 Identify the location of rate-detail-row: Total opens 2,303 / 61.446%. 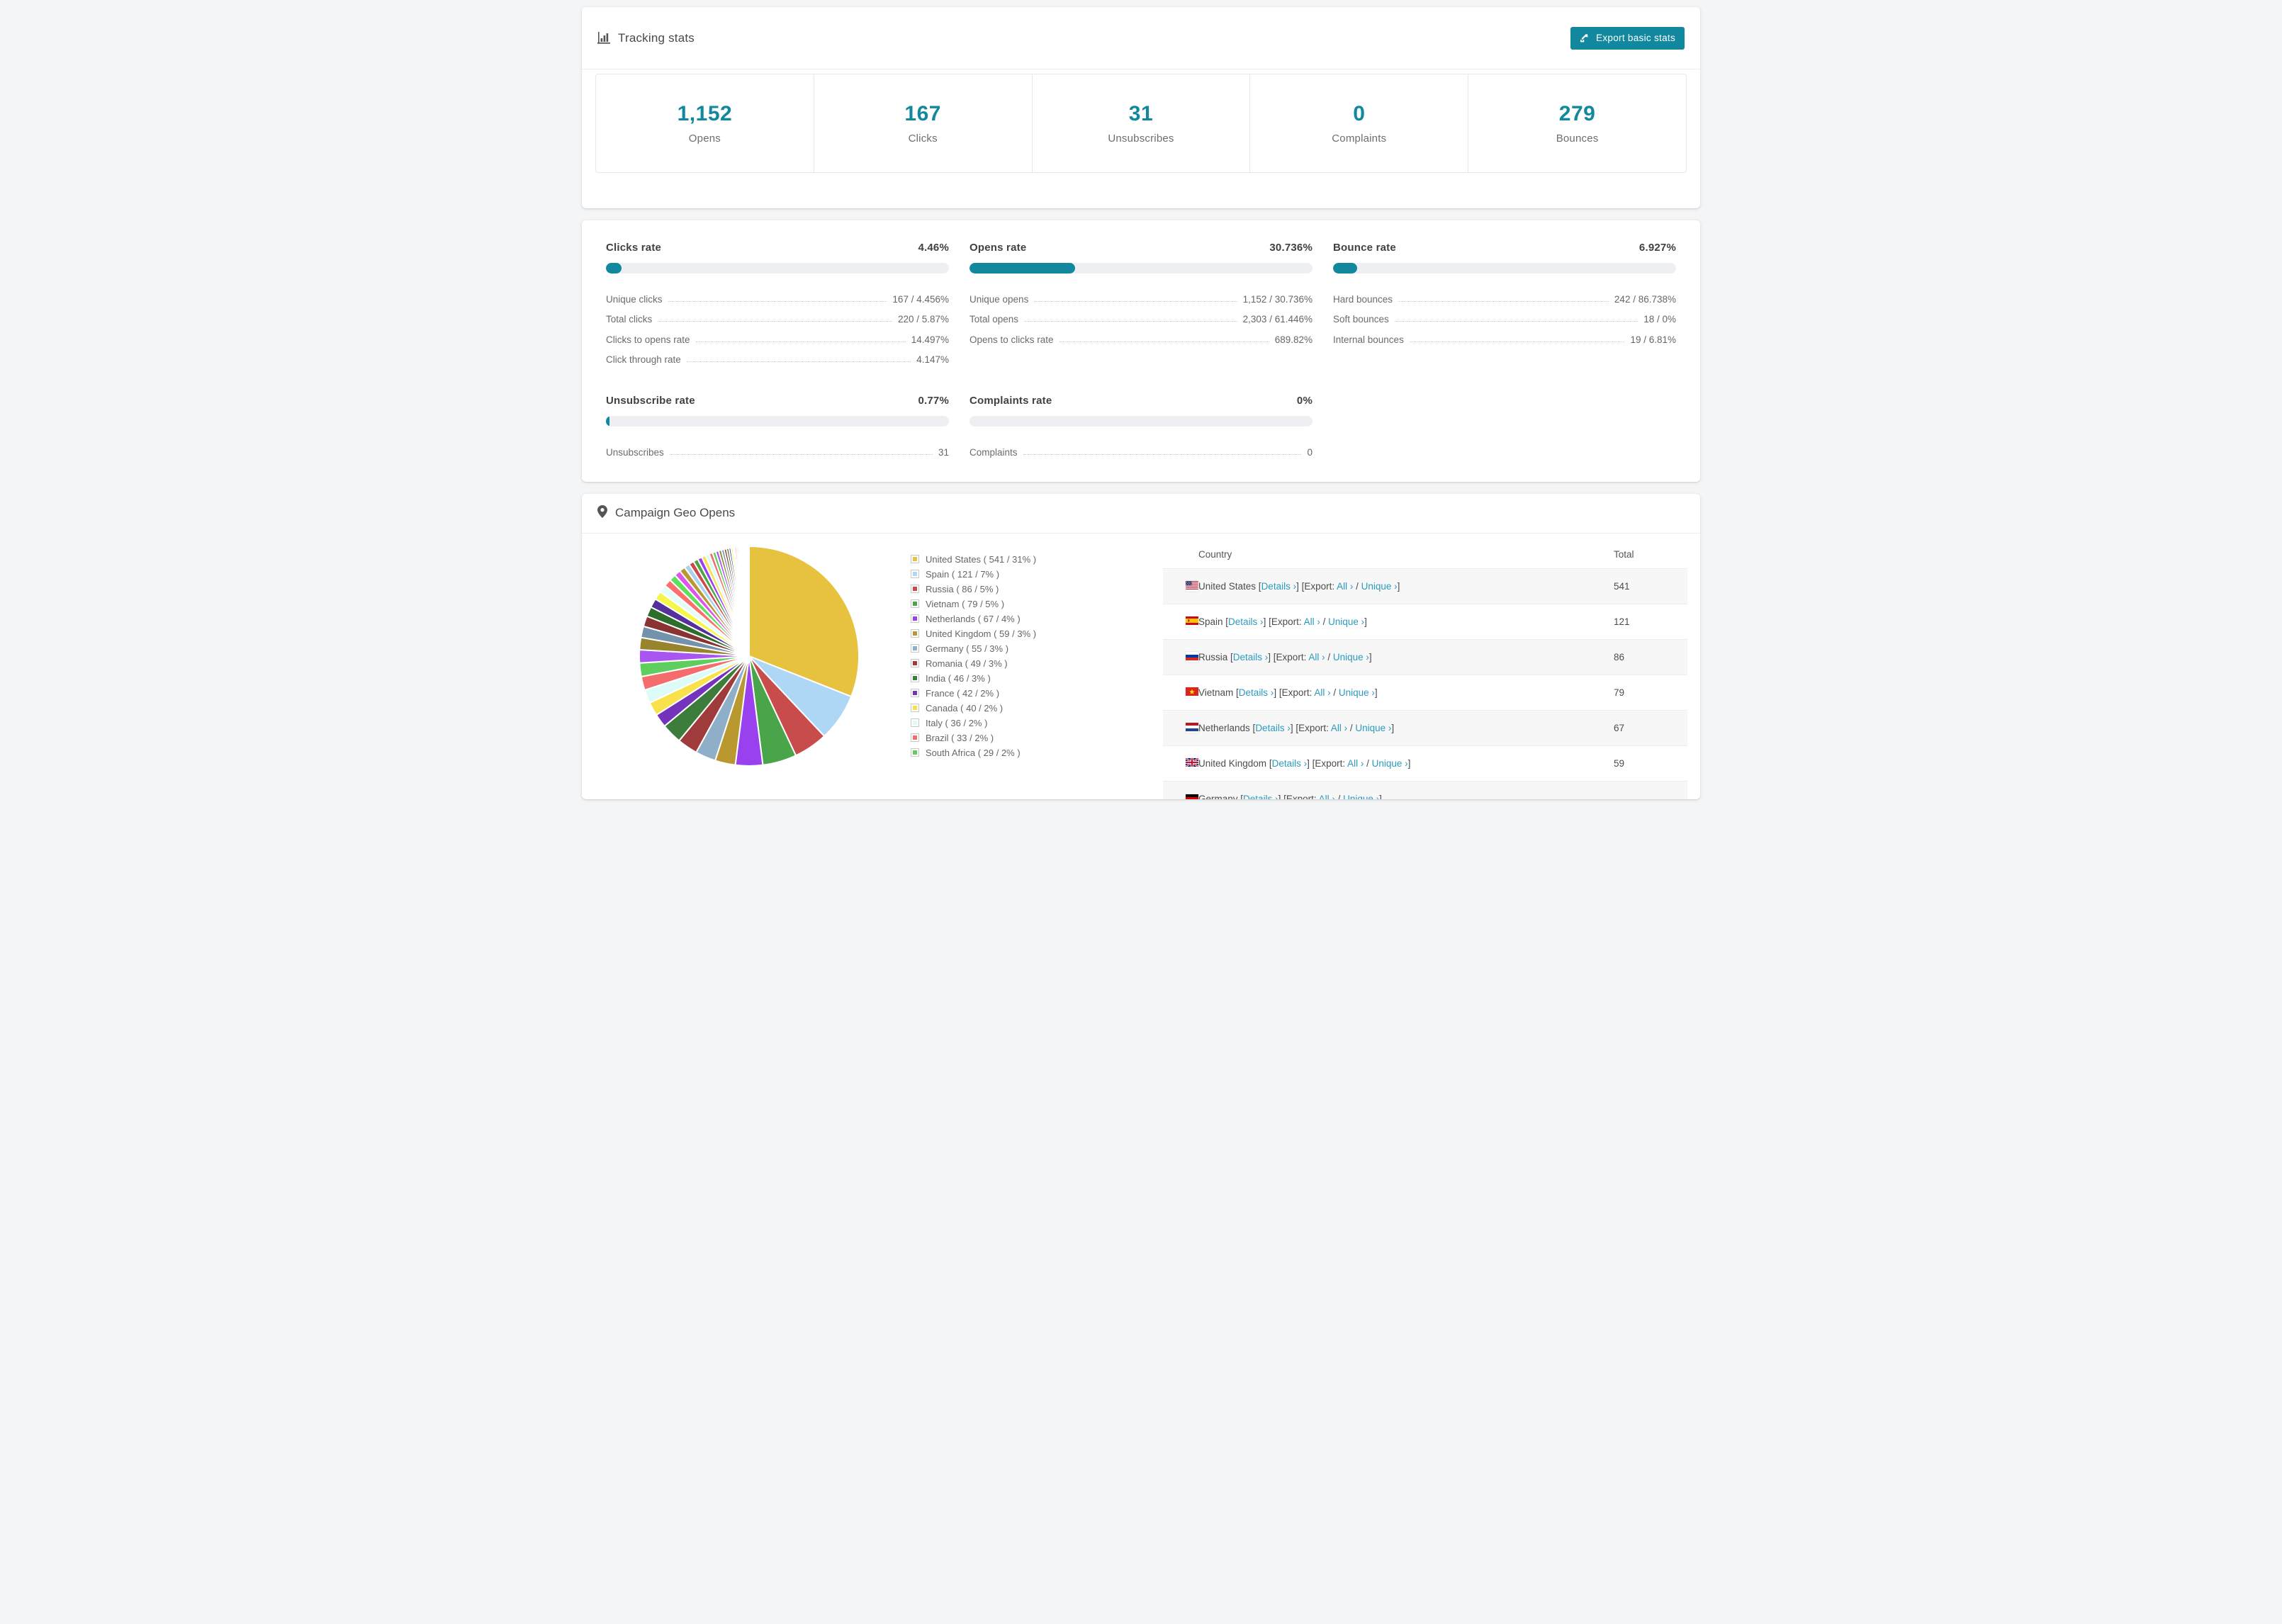
(1141, 315).